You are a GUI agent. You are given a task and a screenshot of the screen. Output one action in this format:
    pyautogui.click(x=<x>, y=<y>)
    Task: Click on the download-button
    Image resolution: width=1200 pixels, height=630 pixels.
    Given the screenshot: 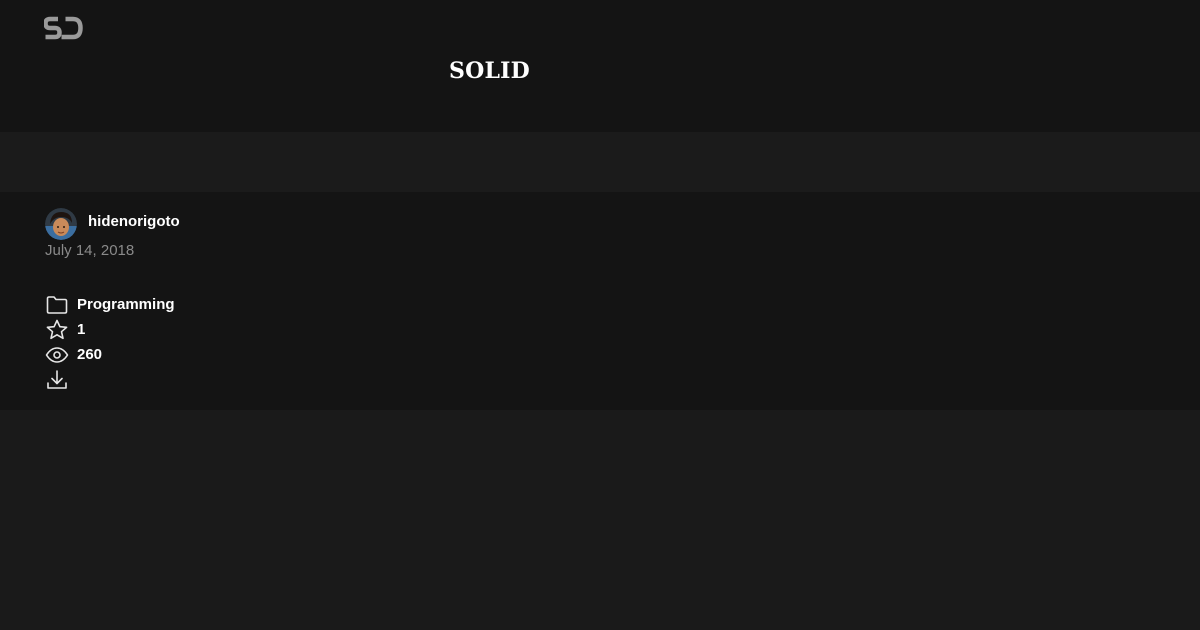 What is the action you would take?
    pyautogui.click(x=57, y=380)
    